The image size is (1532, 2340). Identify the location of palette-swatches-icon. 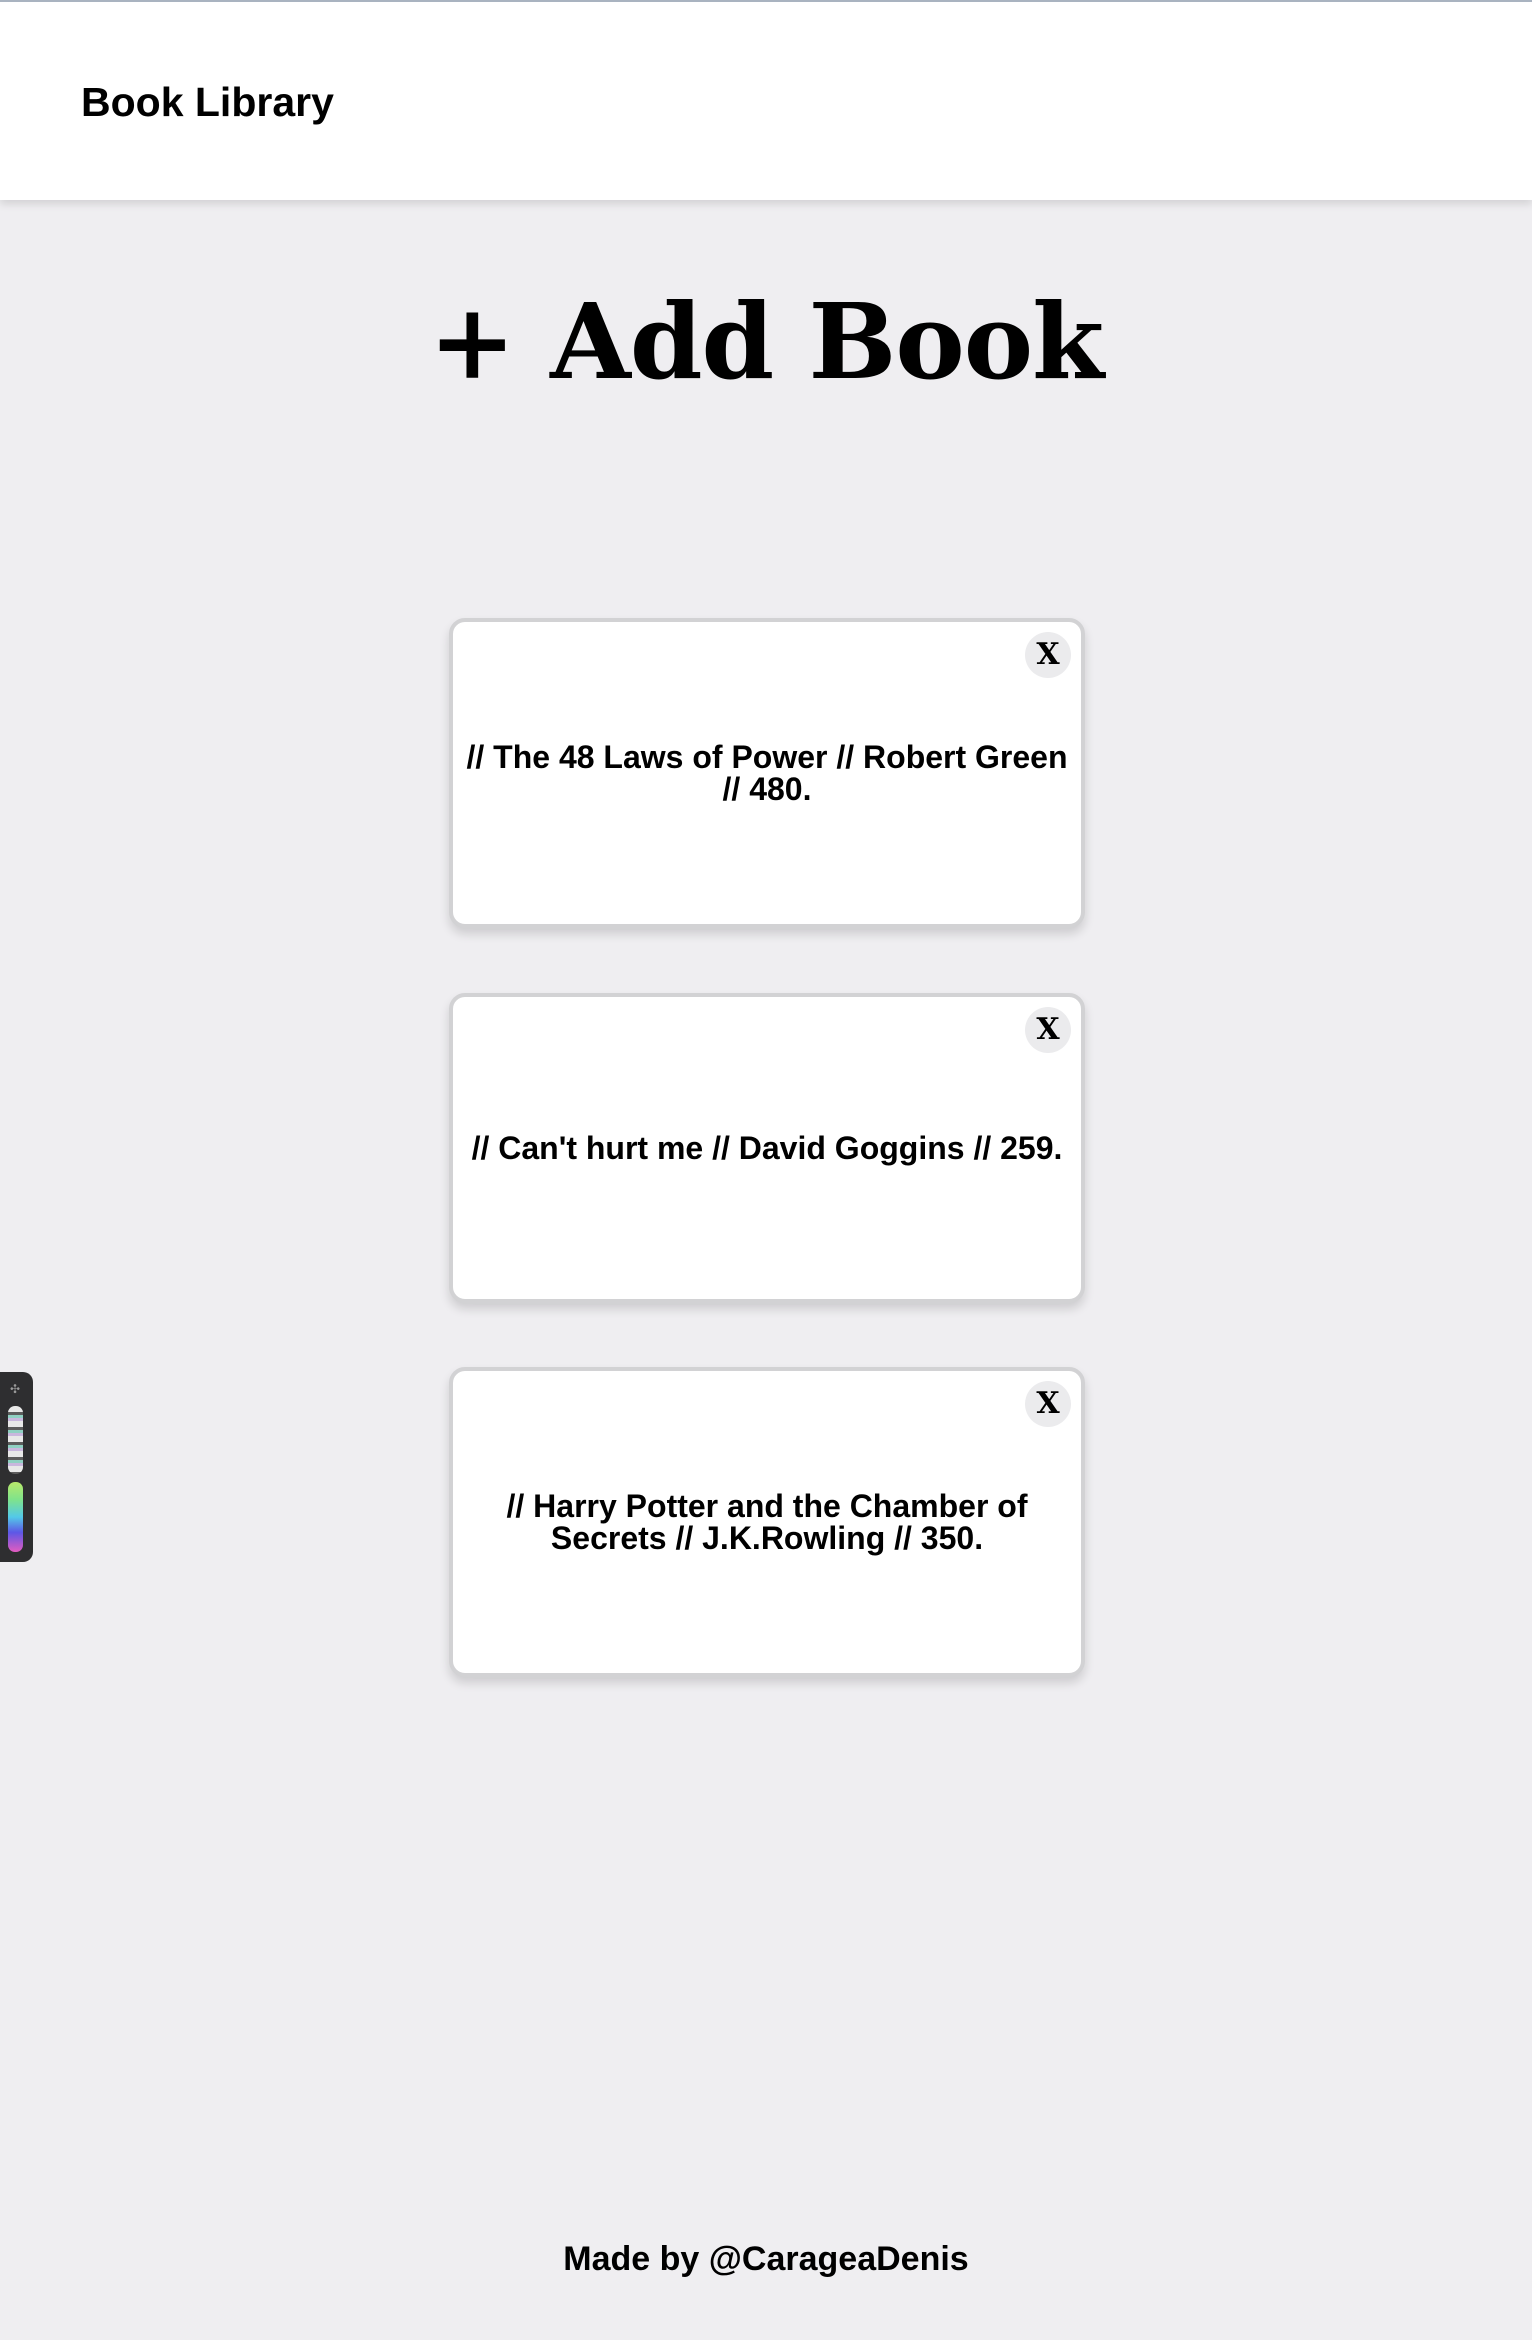
(15, 1440).